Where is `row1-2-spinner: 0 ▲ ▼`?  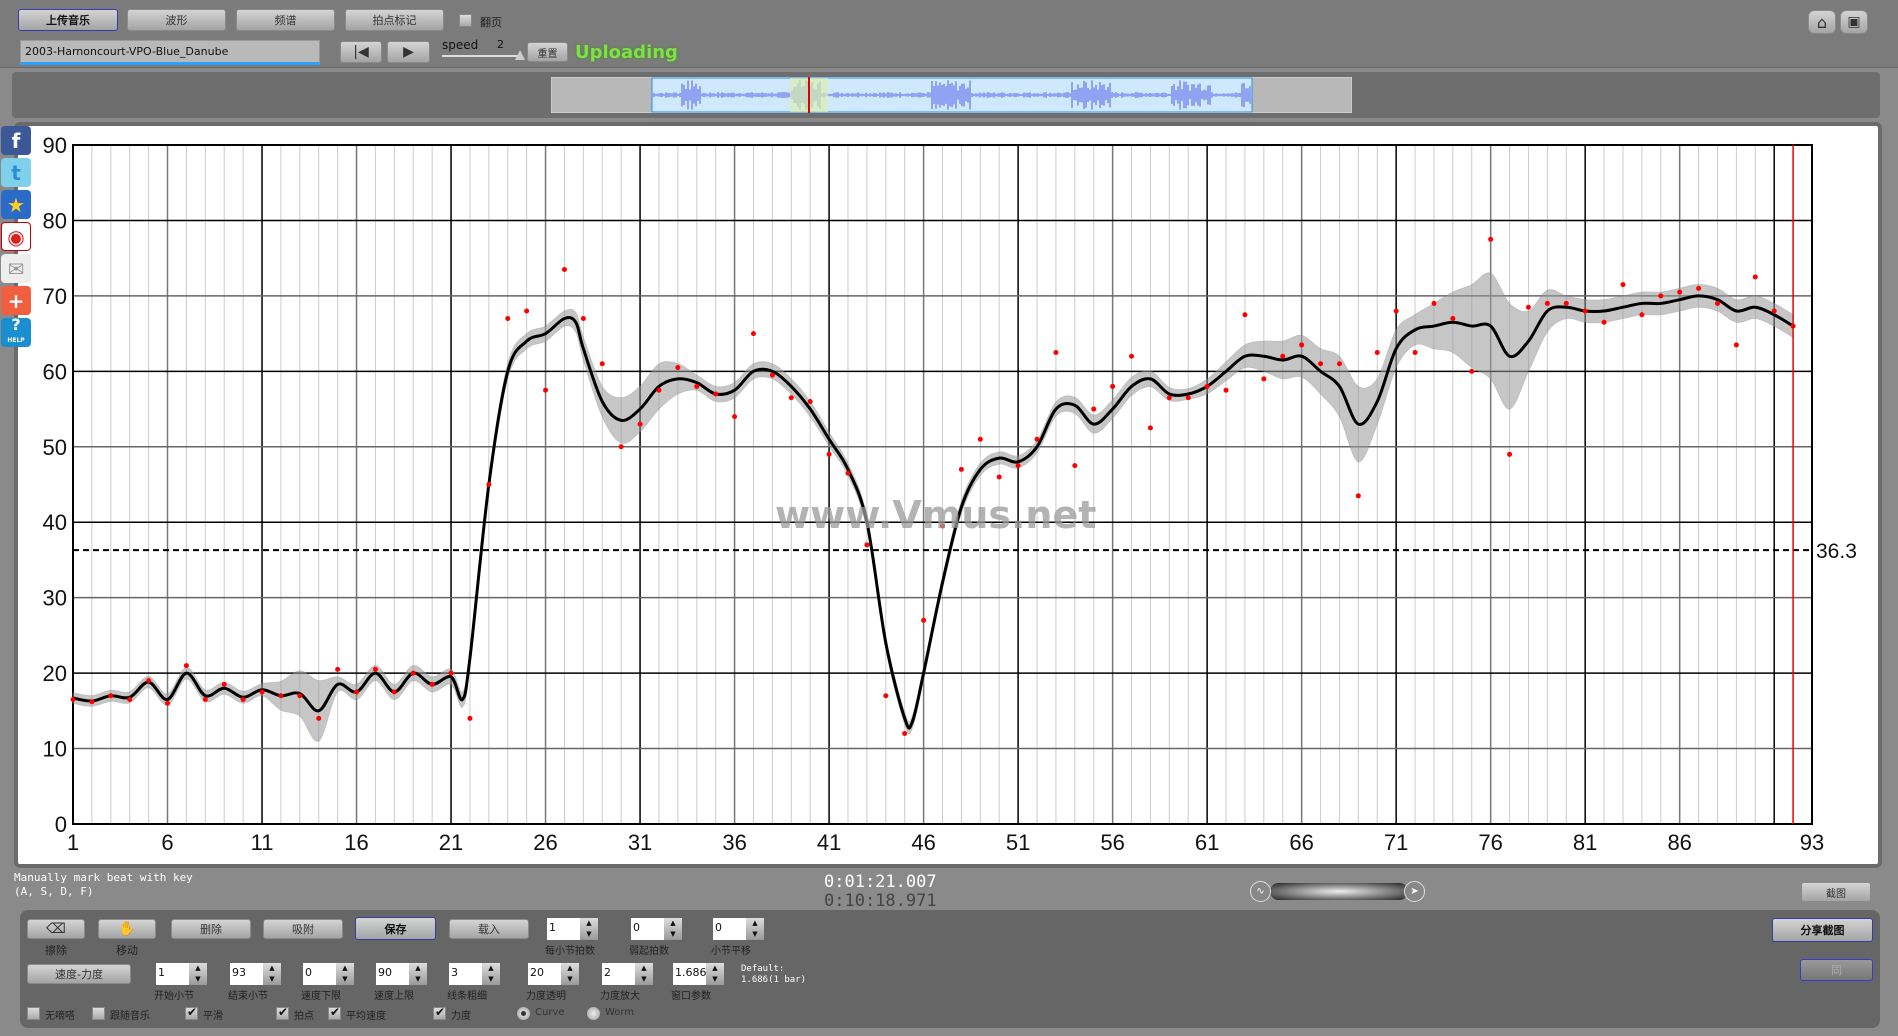
row1-2-spinner: 0 ▲ ▼ is located at coordinates (738, 929).